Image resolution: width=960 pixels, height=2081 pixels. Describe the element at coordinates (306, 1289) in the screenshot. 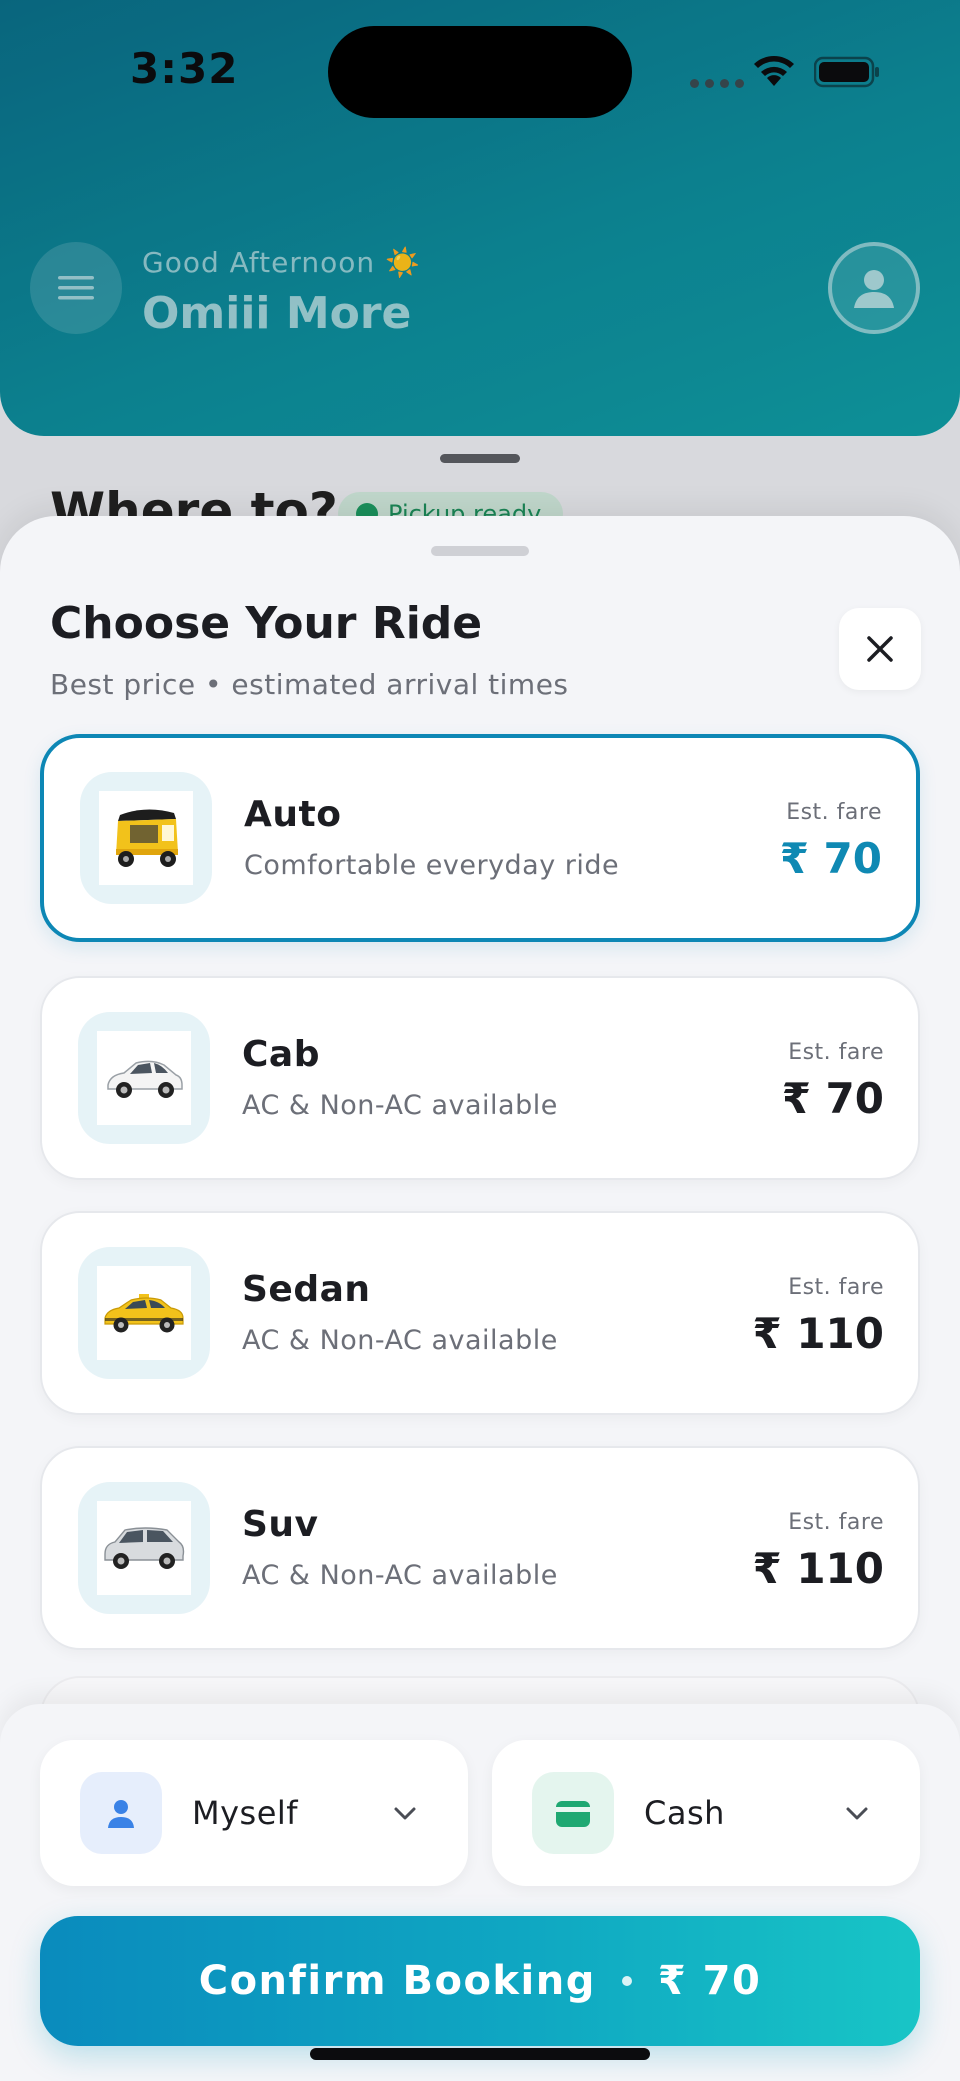

I see `ride-name: Sedan` at that location.